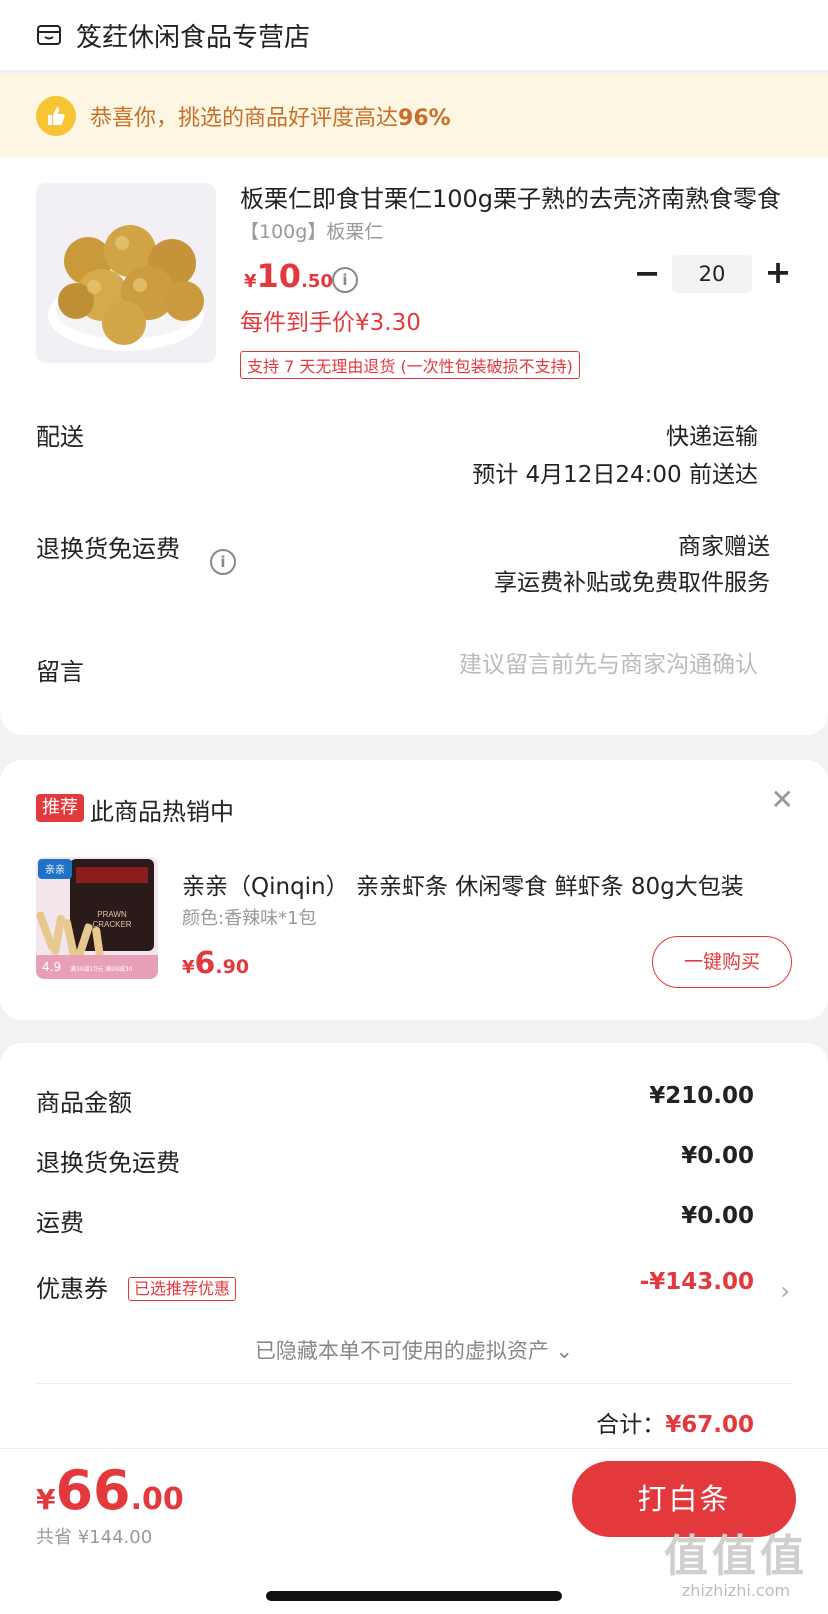 This screenshot has height=1614, width=828. Describe the element at coordinates (112, 914) in the screenshot. I see `svg-text: PRAWN` at that location.